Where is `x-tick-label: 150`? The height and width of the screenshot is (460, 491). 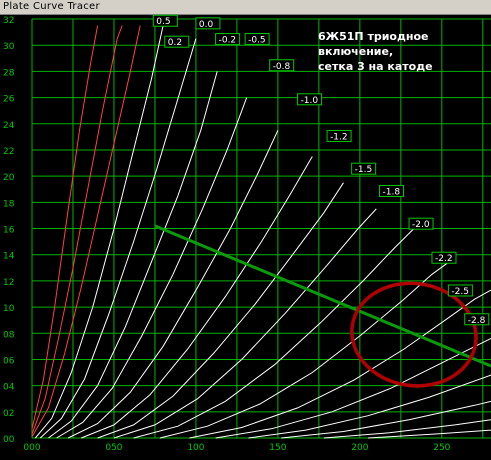 x-tick-label: 150 is located at coordinates (277, 448).